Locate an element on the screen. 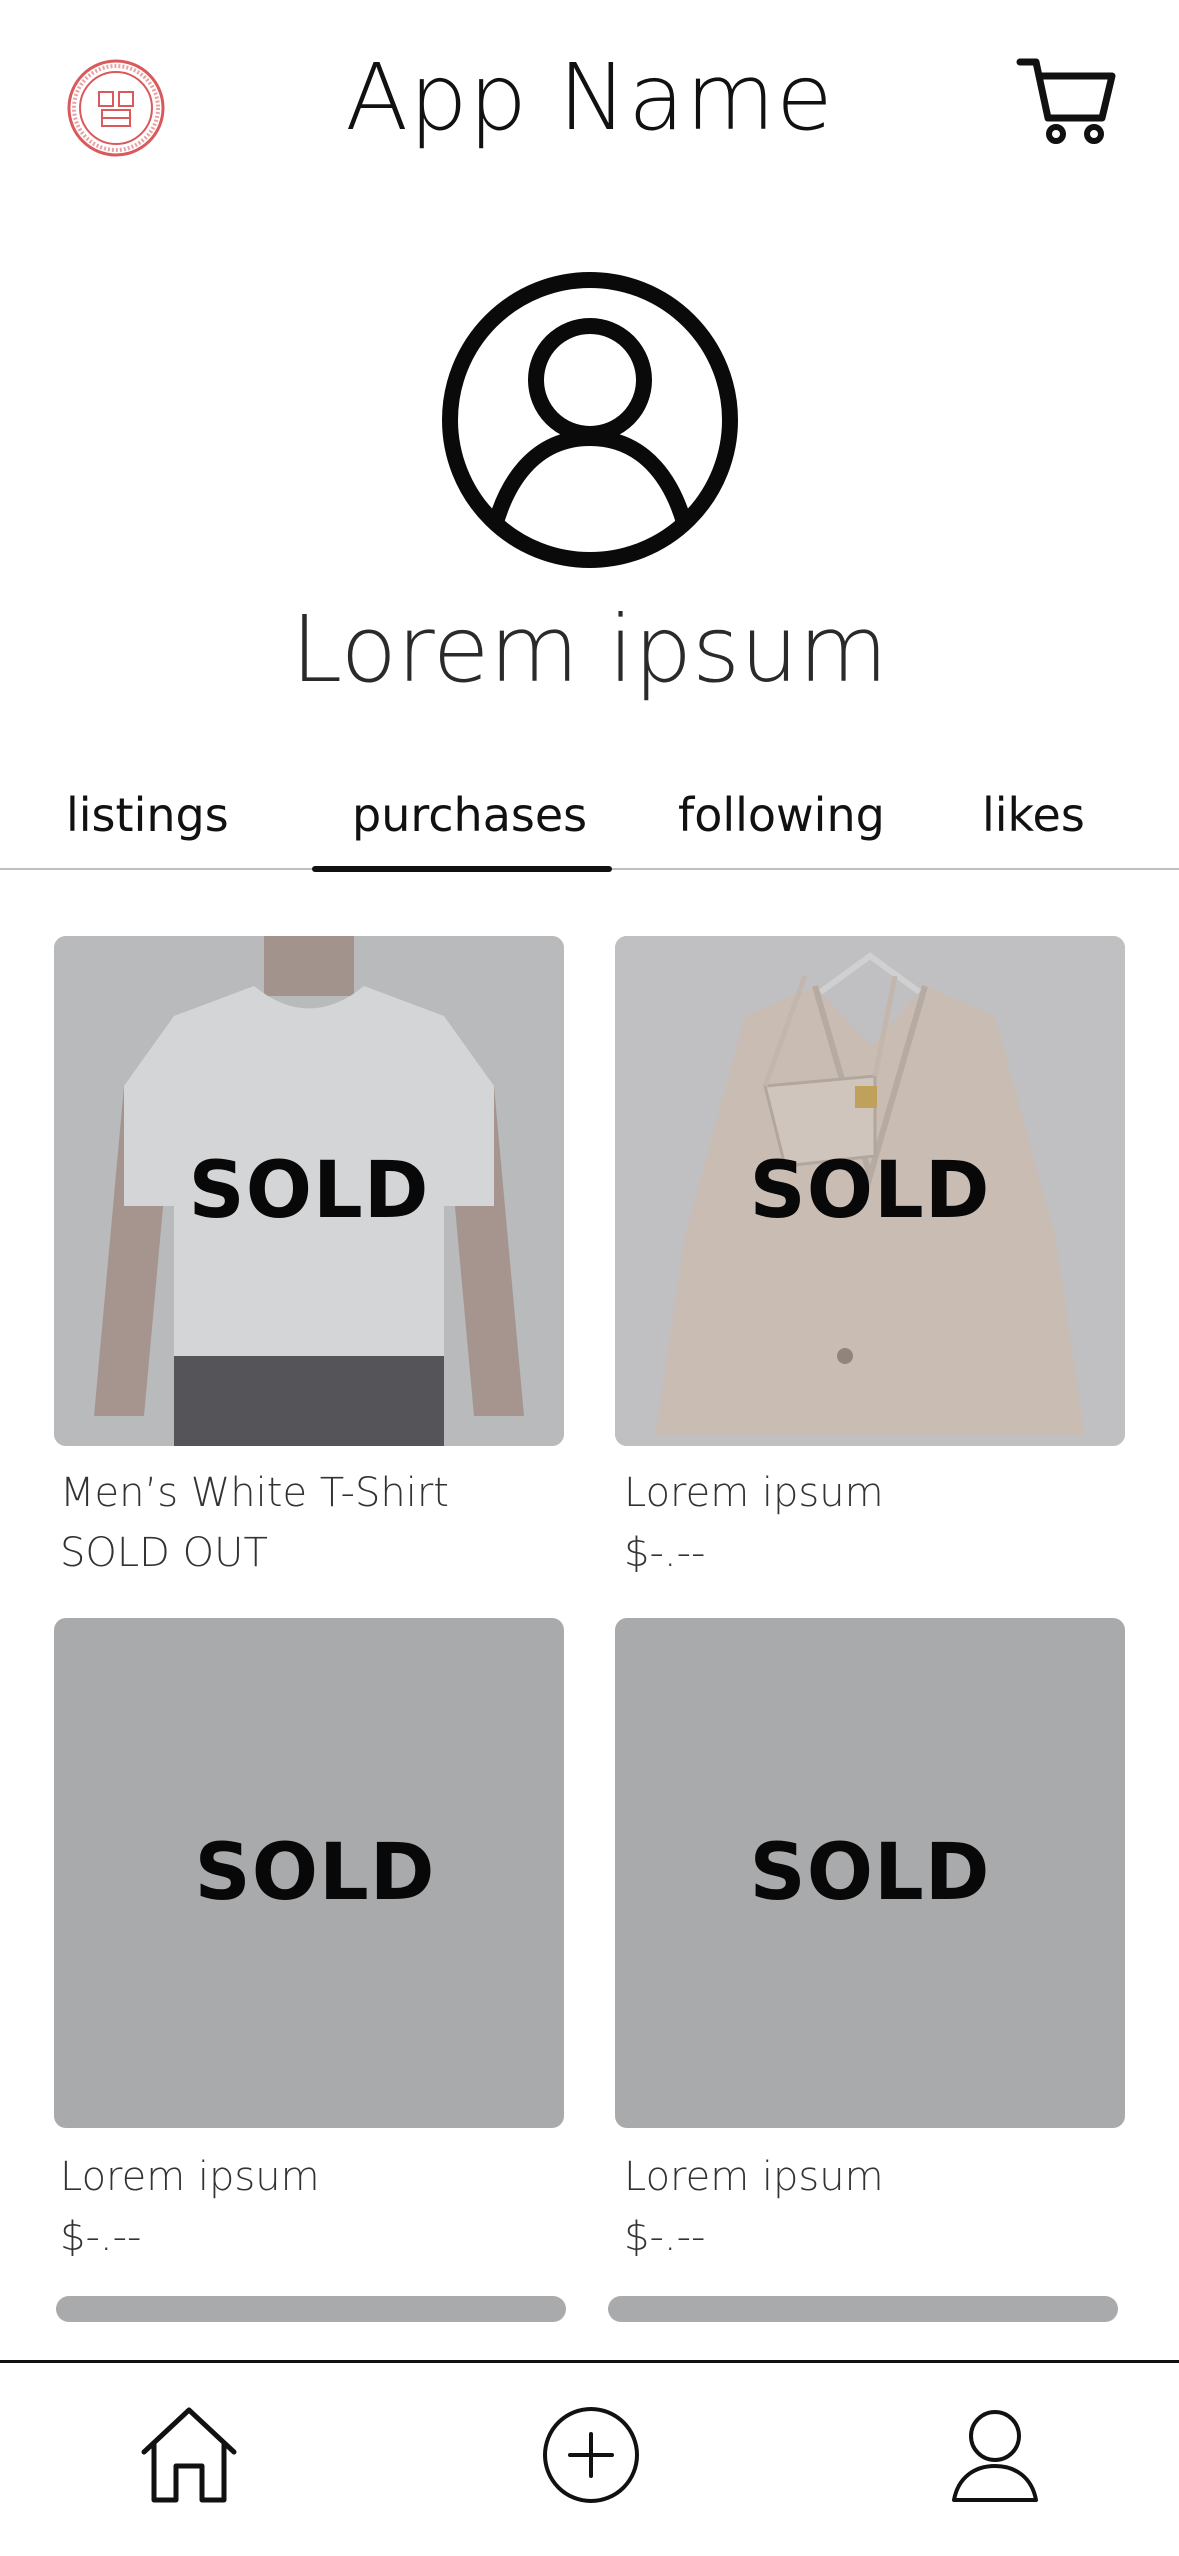 The height and width of the screenshot is (2556, 1179). user-circle-icon is located at coordinates (590, 420).